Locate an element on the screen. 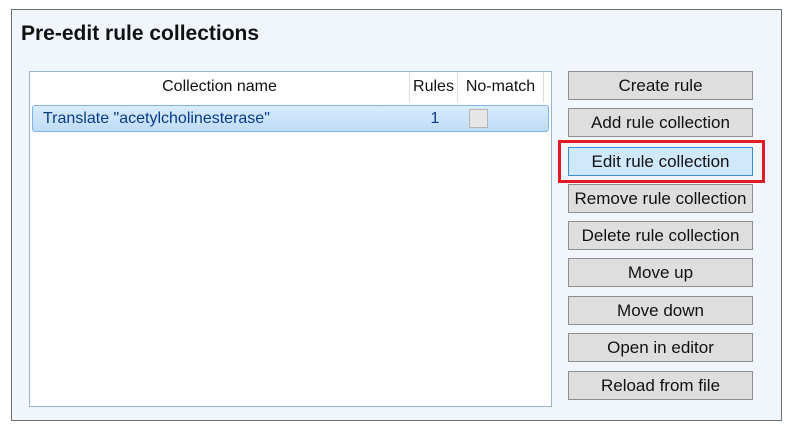 This screenshot has width=795, height=431. move-up-button: Move up is located at coordinates (660, 272).